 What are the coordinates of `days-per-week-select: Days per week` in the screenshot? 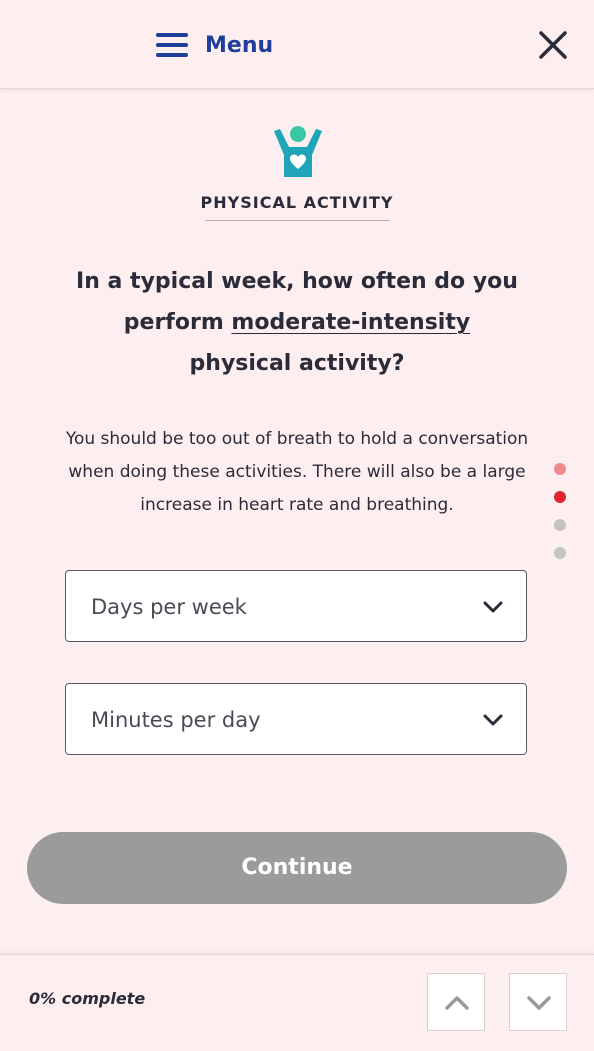 It's located at (296, 606).